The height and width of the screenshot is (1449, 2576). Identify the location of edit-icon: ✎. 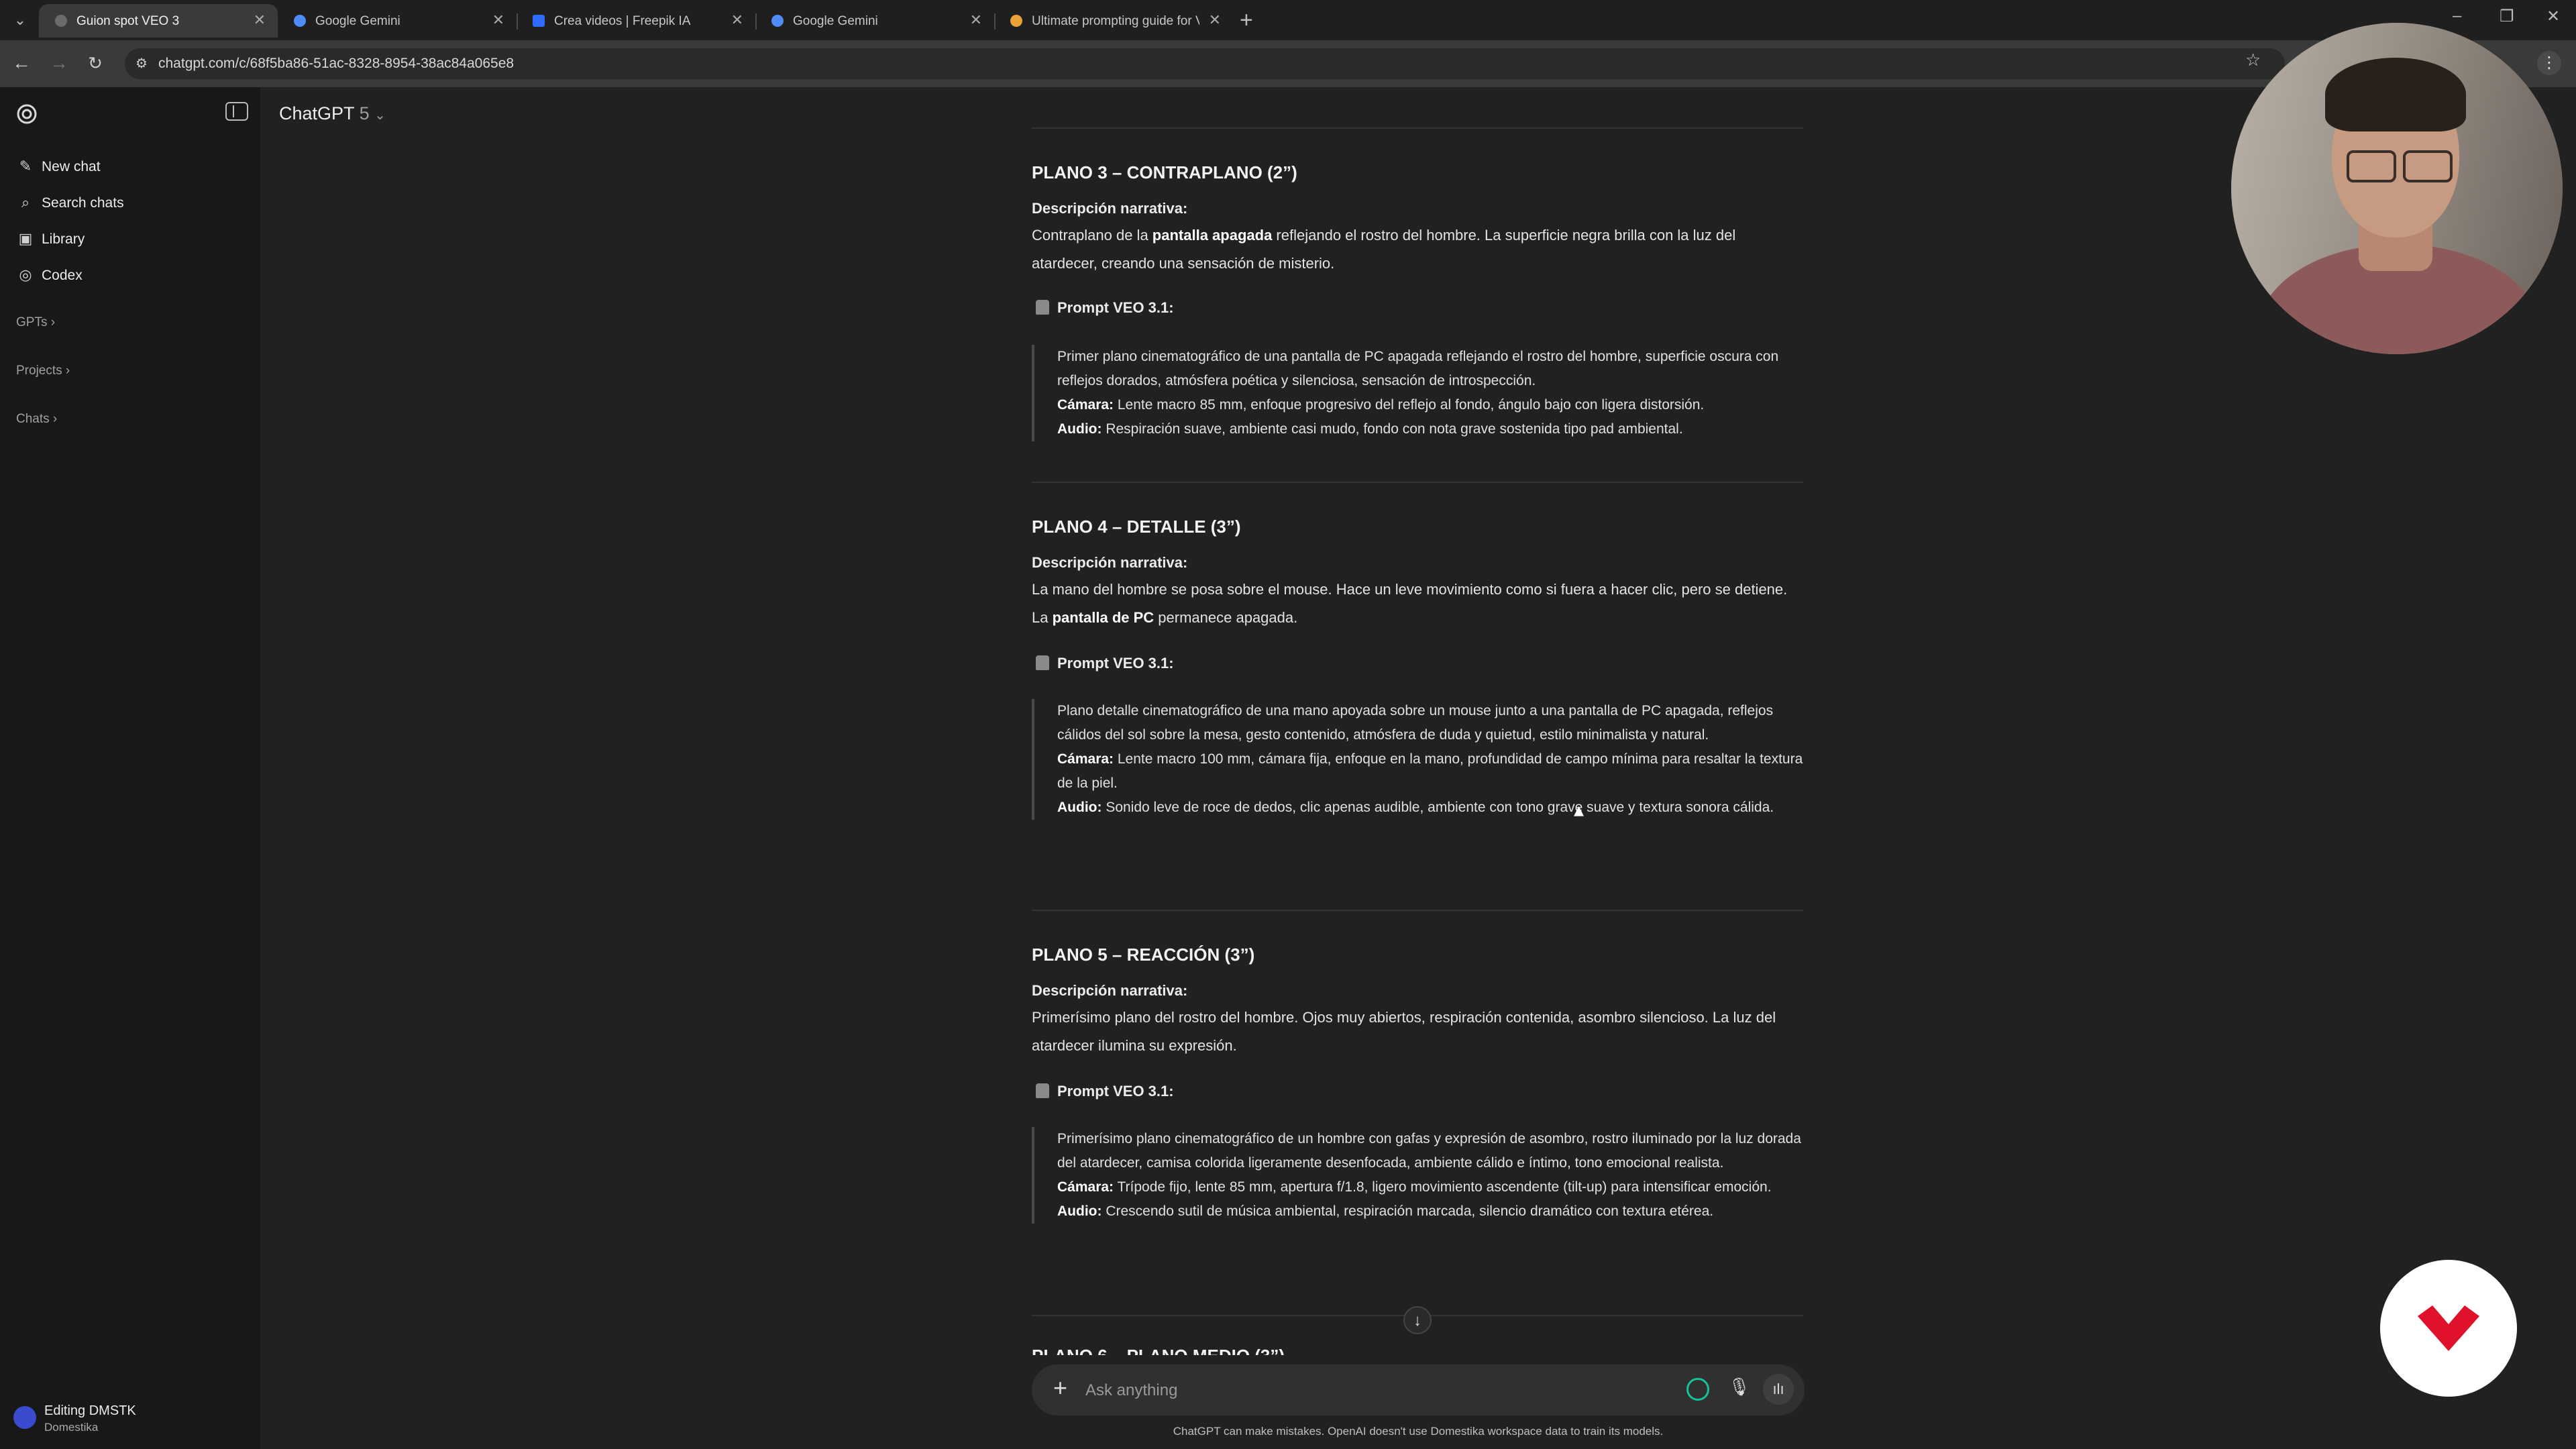
(25, 166).